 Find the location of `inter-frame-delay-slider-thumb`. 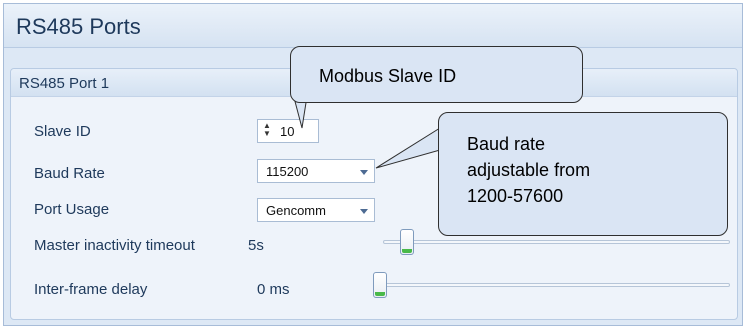

inter-frame-delay-slider-thumb is located at coordinates (380, 285).